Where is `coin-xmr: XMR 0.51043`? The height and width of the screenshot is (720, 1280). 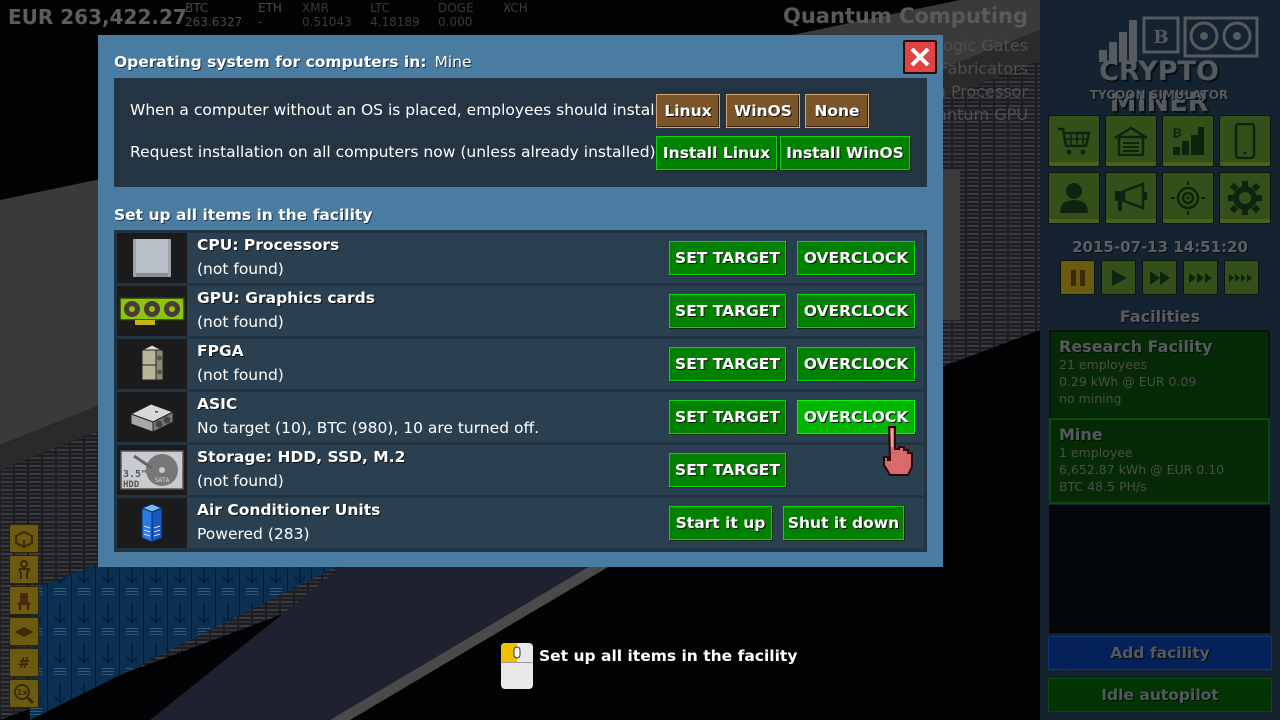 coin-xmr: XMR 0.51043 is located at coordinates (327, 15).